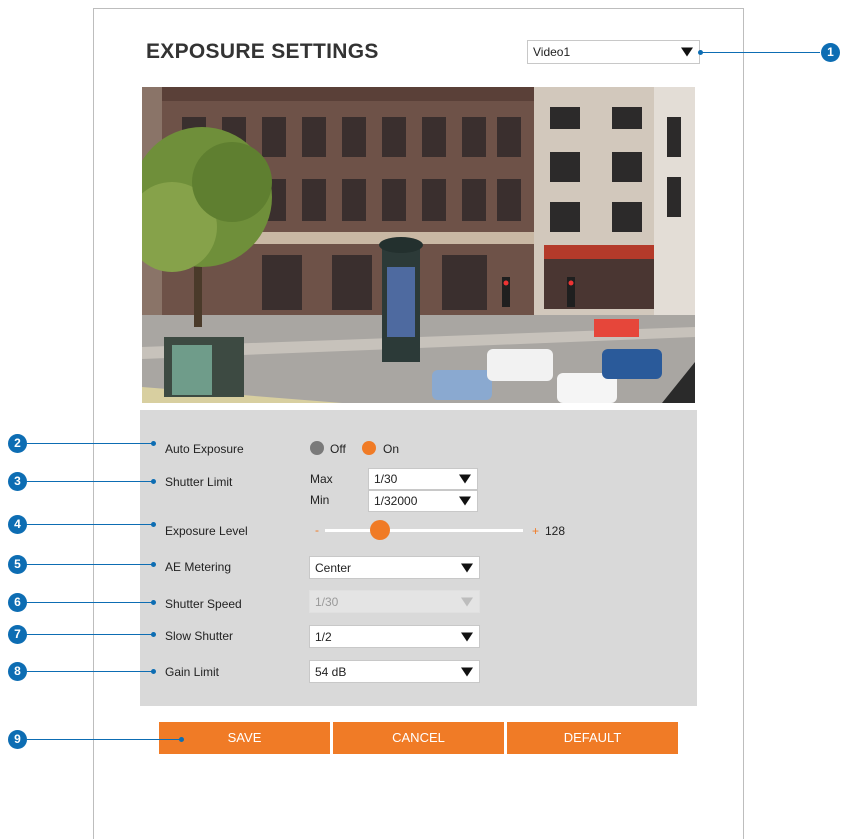 Image resolution: width=846 pixels, height=839 pixels. What do you see at coordinates (17, 634) in the screenshot?
I see `callout-7-badge: 7` at bounding box center [17, 634].